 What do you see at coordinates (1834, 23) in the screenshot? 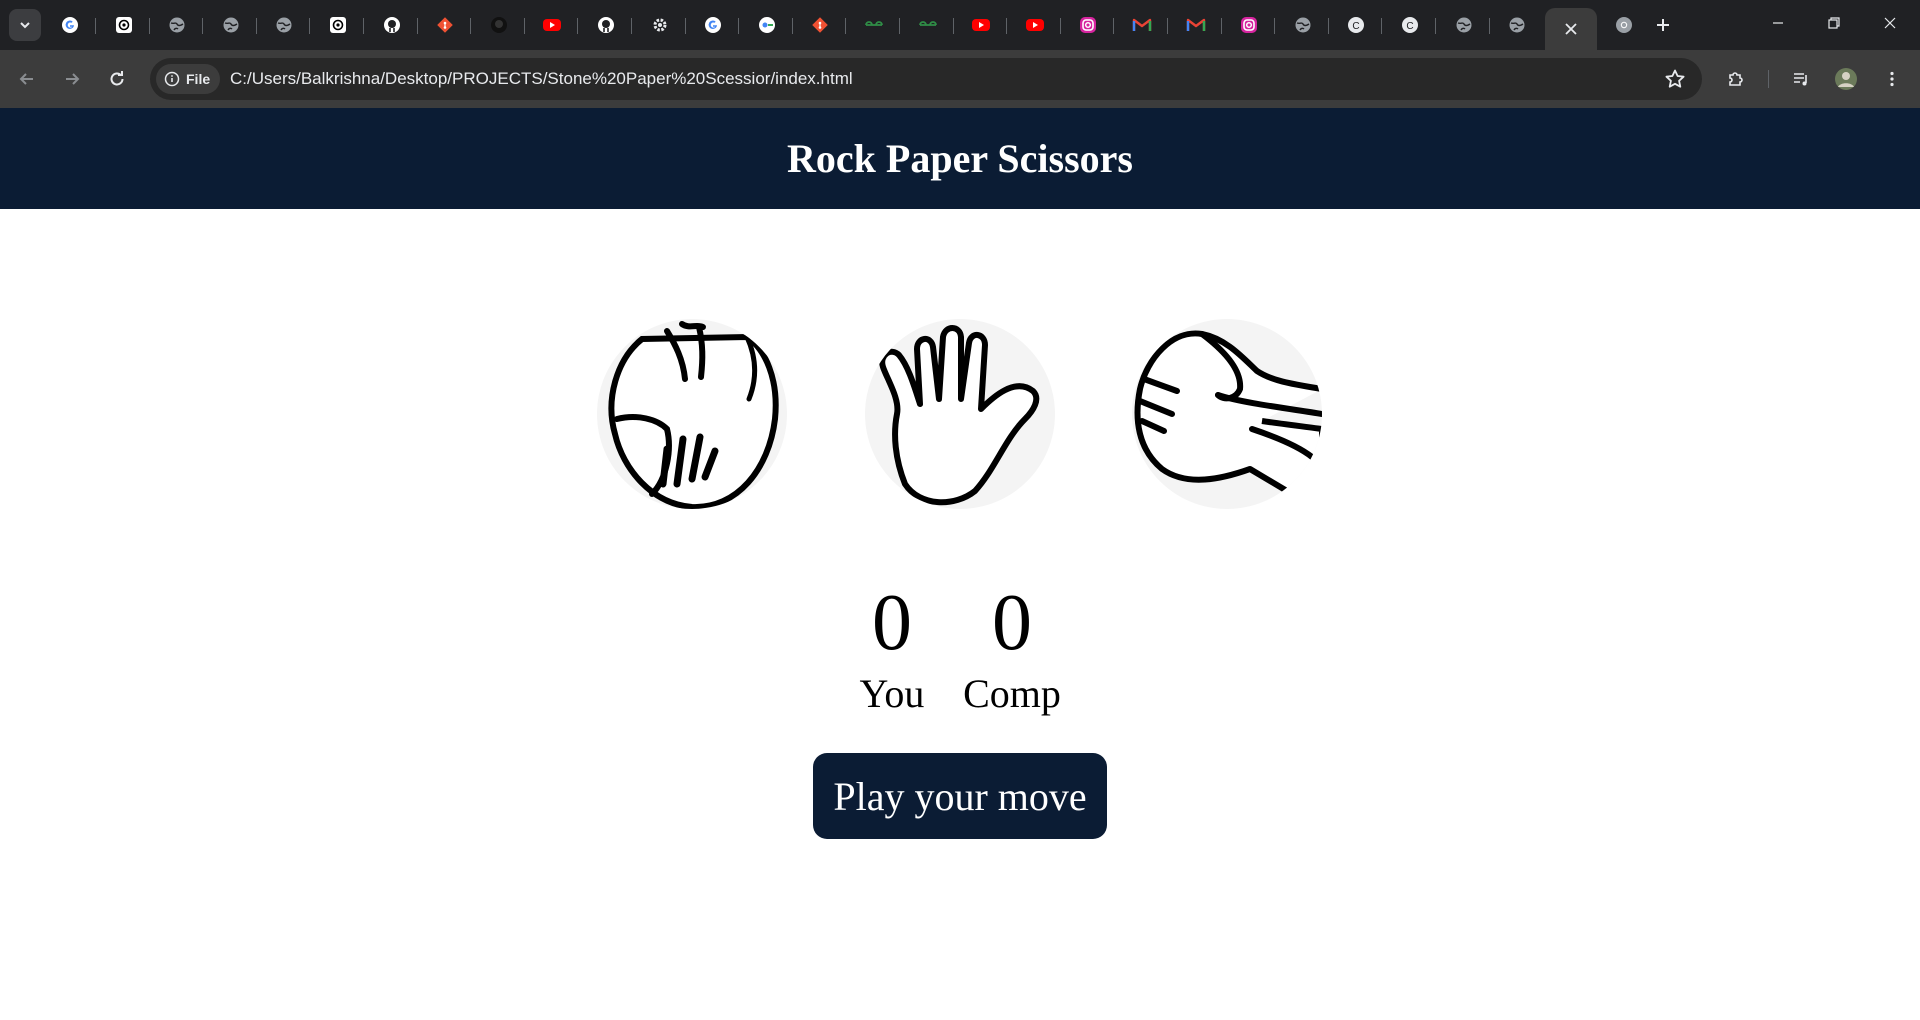
I see `restore-button` at bounding box center [1834, 23].